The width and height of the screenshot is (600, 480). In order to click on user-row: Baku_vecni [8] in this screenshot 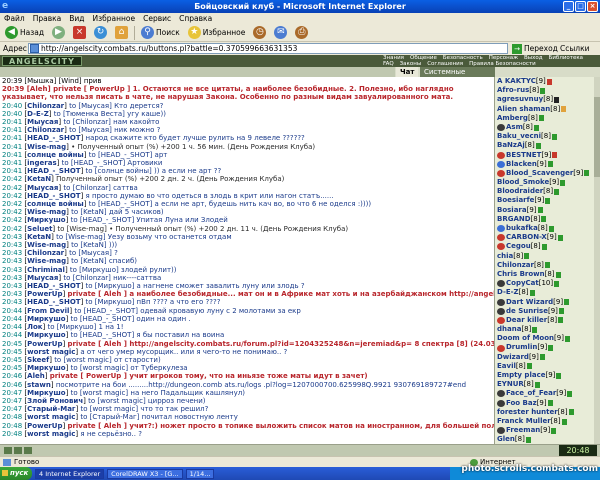, I will do `click(547, 136)`.